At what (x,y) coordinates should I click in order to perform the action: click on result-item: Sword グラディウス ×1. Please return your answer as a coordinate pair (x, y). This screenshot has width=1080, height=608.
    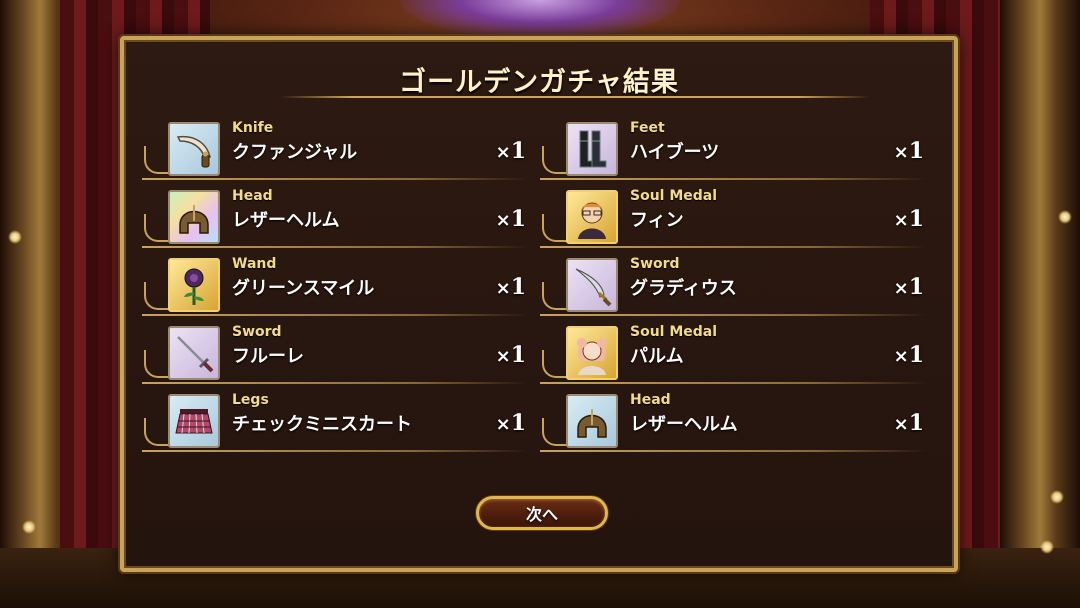
    Looking at the image, I should click on (731, 286).